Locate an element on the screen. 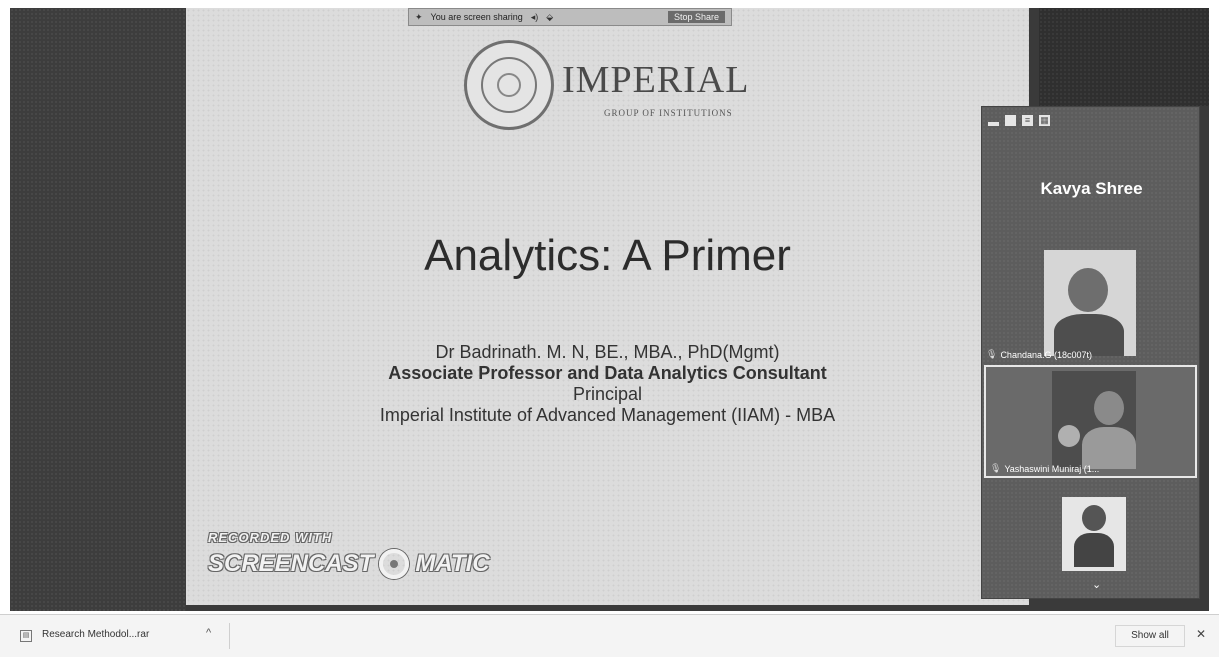  audio-icon: ◂) is located at coordinates (535, 17).